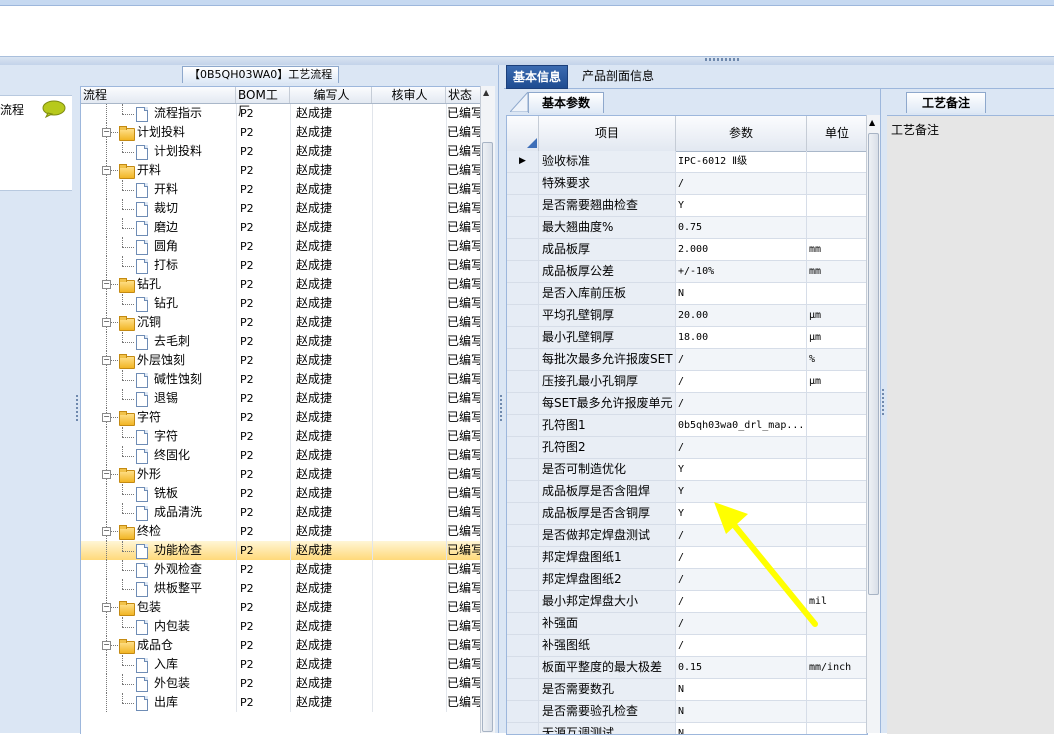 This screenshot has width=1054, height=735. I want to click on param-row: 每SET最多允许报废单元 /, so click(687, 404).